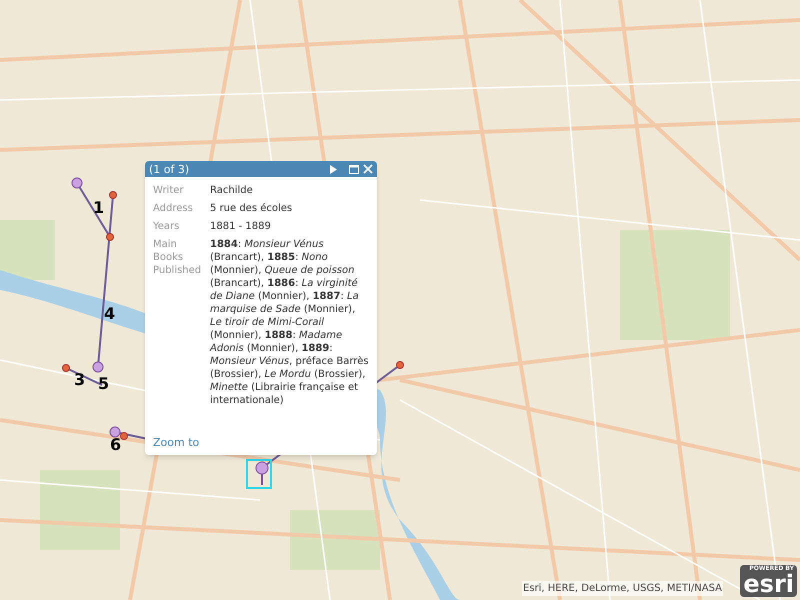 This screenshot has width=800, height=600. Describe the element at coordinates (110, 314) in the screenshot. I see `route-number: 4` at that location.